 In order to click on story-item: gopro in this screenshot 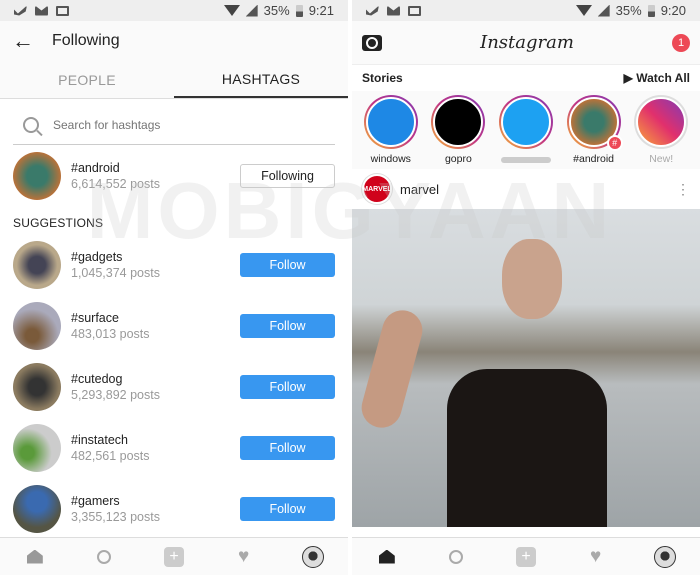, I will do `click(459, 132)`.